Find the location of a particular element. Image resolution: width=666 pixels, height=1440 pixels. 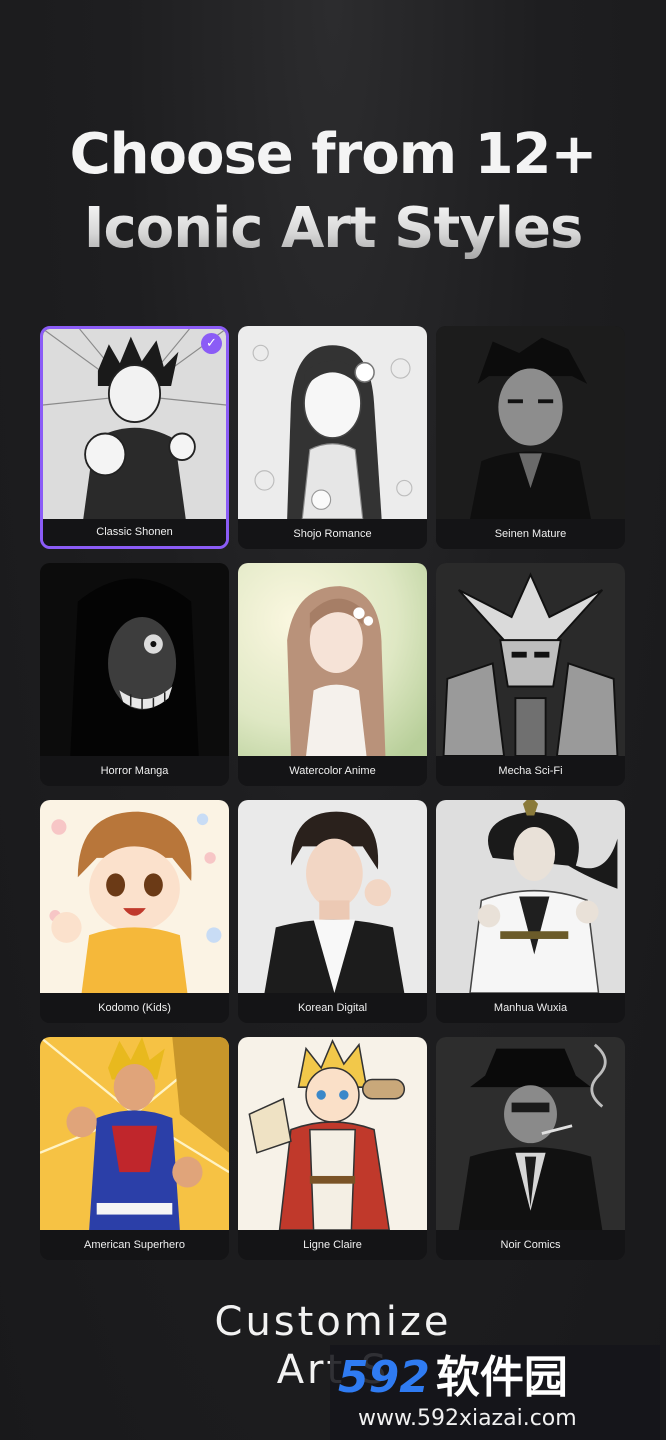

watermark-brand: 592 软件园 is located at coordinates (453, 1378).